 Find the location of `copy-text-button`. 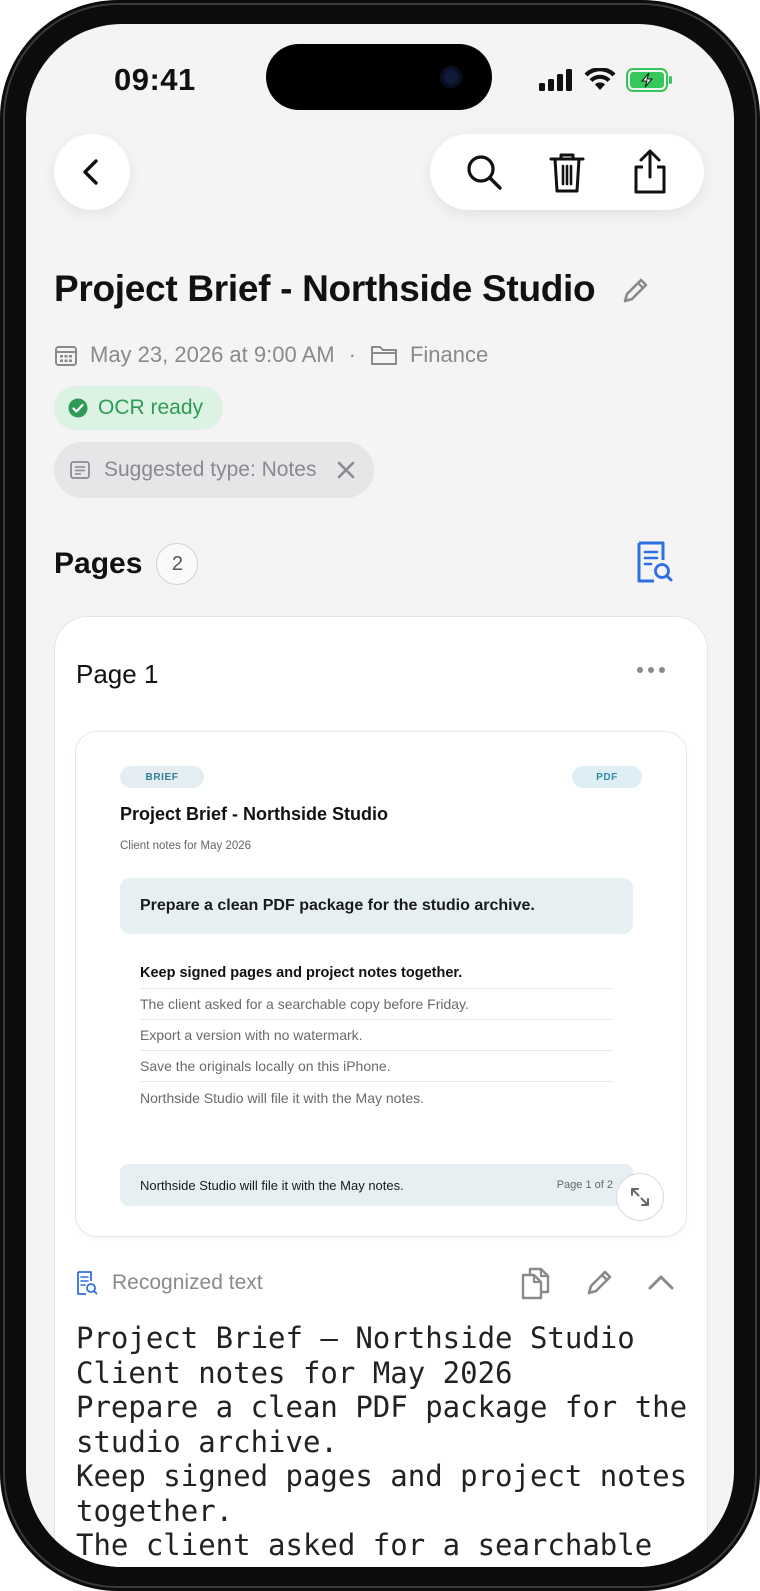

copy-text-button is located at coordinates (536, 1283).